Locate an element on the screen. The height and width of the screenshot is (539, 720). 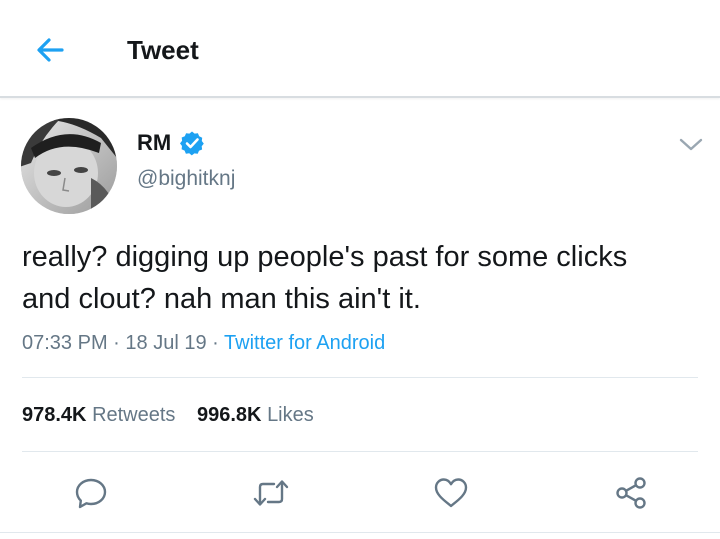
avatar is located at coordinates (69, 166).